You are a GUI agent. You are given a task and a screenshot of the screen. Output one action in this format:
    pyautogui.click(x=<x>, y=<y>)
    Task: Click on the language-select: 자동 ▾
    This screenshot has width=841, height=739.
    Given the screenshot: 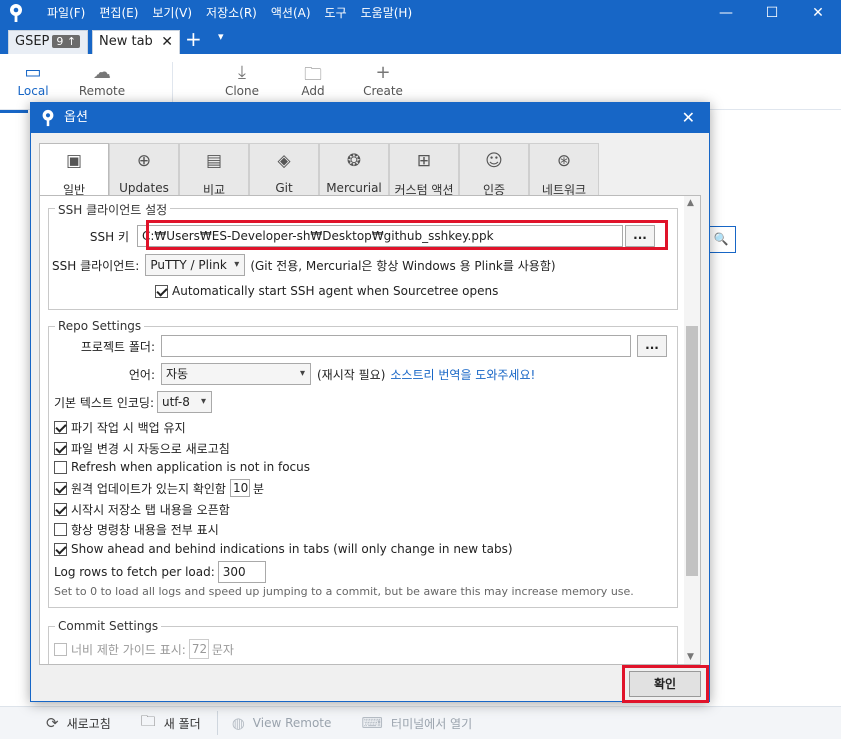 What is the action you would take?
    pyautogui.click(x=236, y=374)
    